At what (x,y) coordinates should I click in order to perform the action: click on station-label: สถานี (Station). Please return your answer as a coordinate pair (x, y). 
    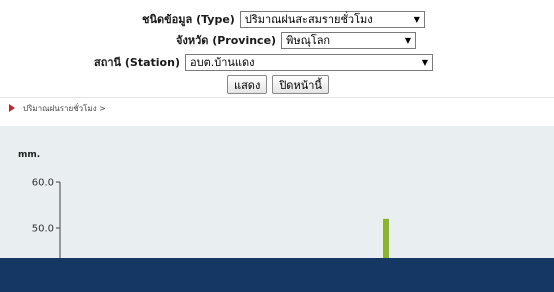
    Looking at the image, I should click on (137, 62).